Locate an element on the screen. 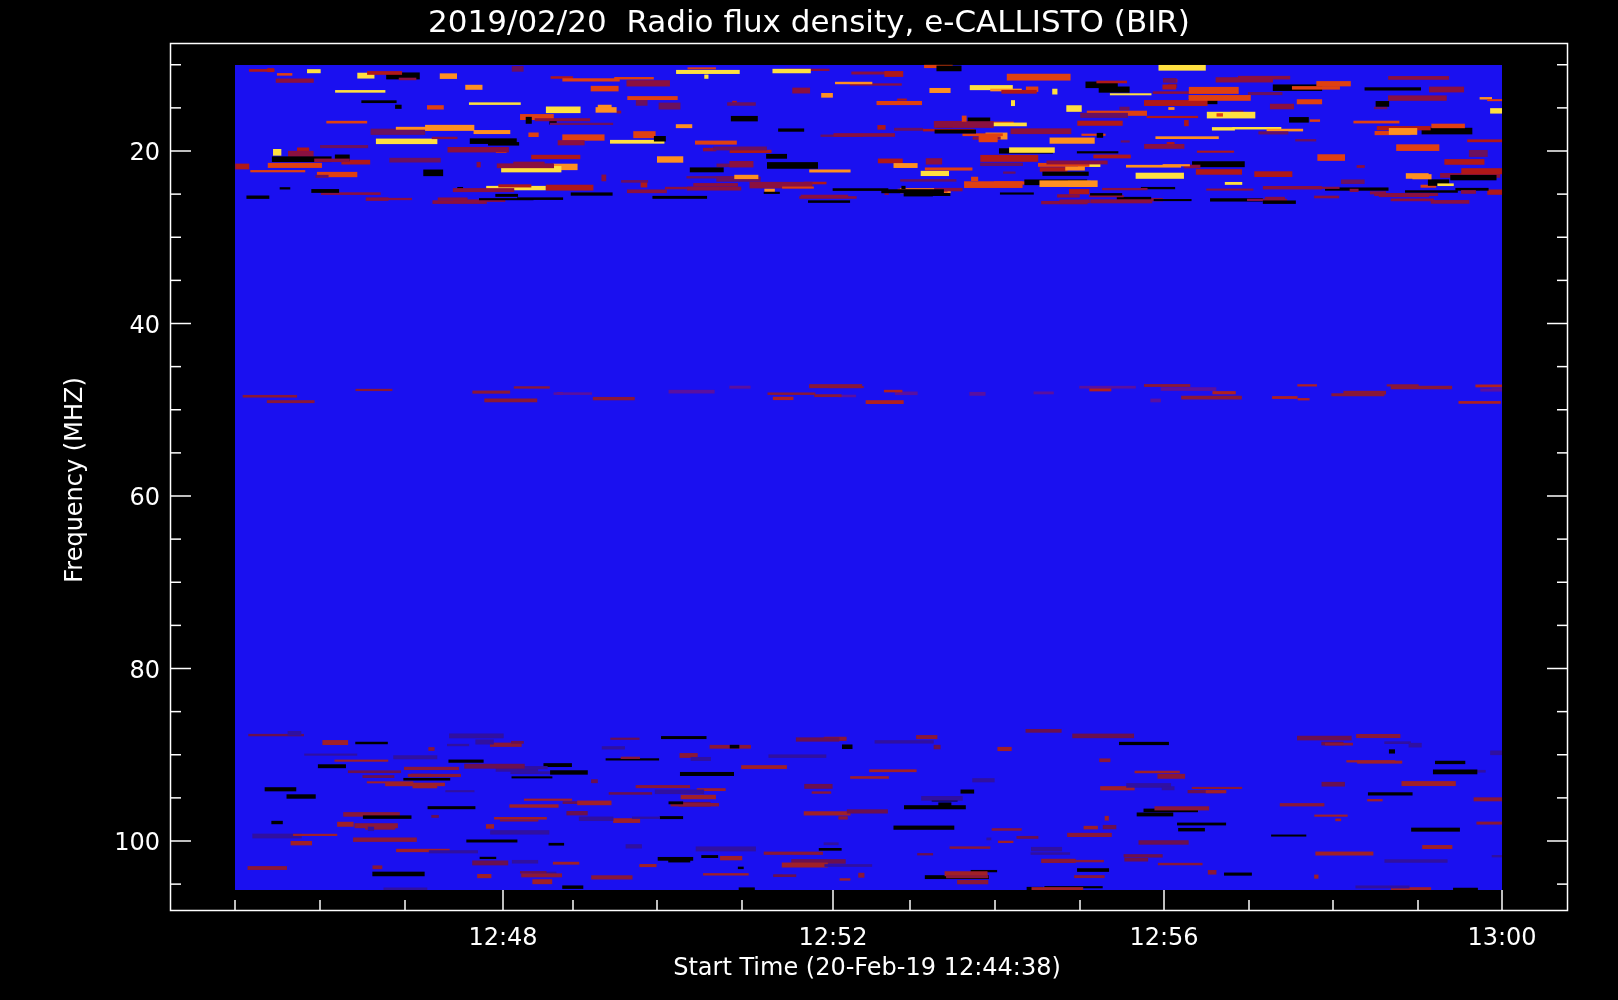 The image size is (1618, 1000). x-tick-label: 12:48 is located at coordinates (503, 937).